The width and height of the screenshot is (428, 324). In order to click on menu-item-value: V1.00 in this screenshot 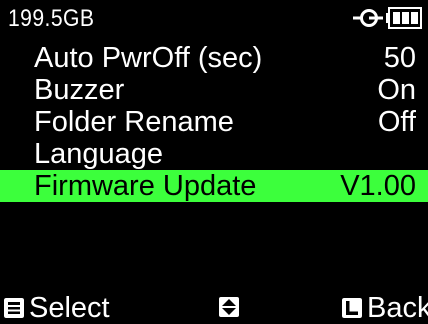, I will do `click(378, 186)`.